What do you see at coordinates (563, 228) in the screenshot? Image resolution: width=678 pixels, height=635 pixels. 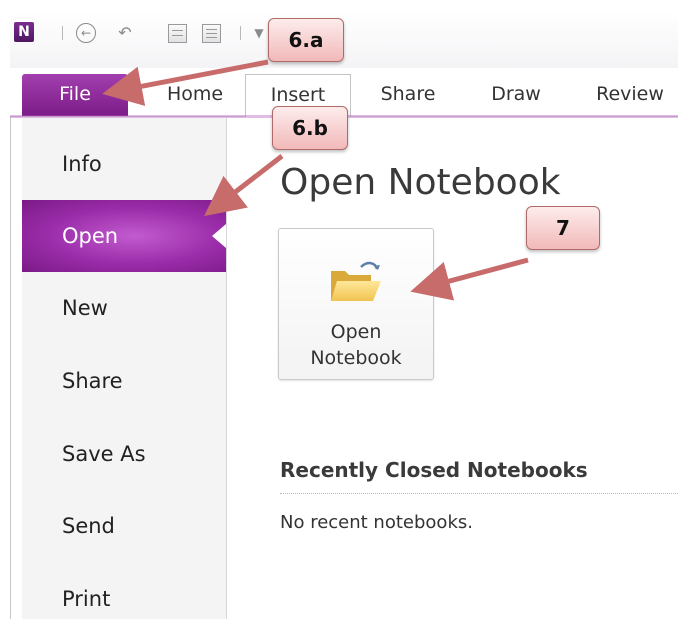 I see `callout-7: 7` at bounding box center [563, 228].